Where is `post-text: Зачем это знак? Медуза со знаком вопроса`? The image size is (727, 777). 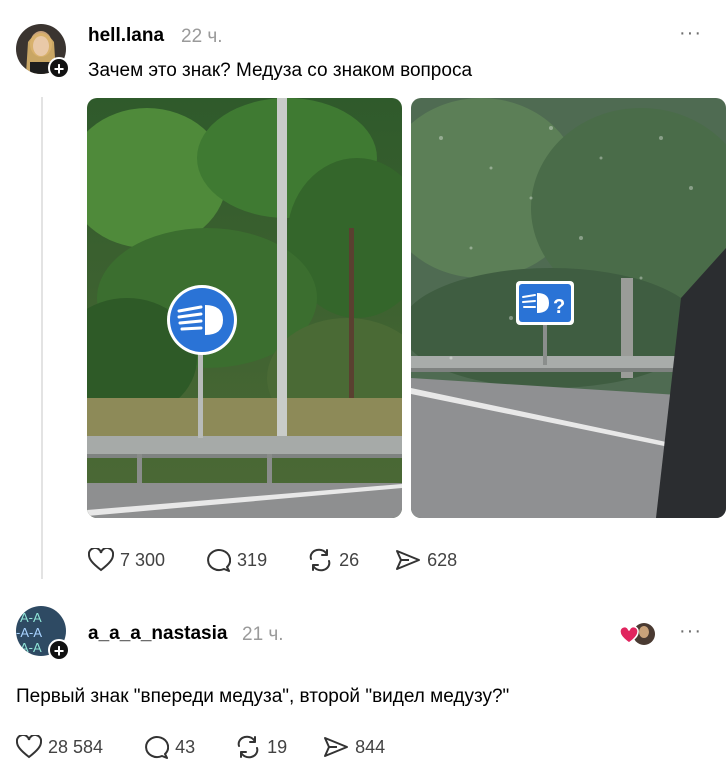 post-text: Зачем это знак? Медуза со знаком вопроса is located at coordinates (280, 70).